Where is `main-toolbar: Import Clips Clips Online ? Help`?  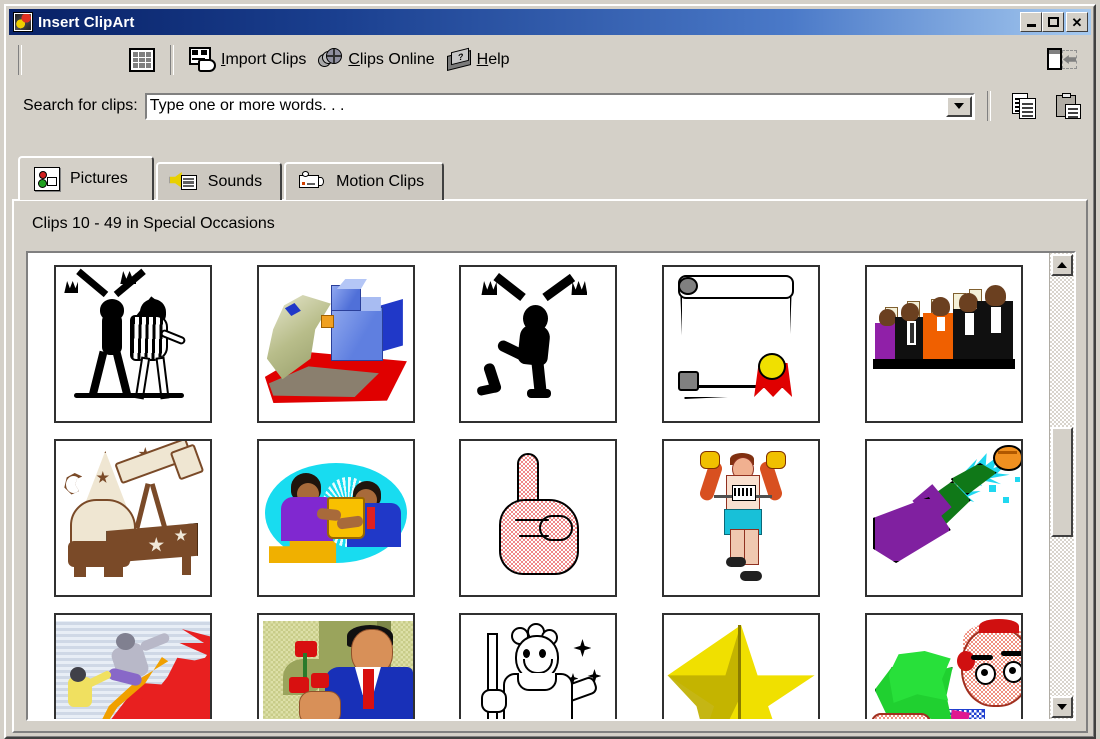
main-toolbar: Import Clips Clips Online ? Help is located at coordinates (550, 60).